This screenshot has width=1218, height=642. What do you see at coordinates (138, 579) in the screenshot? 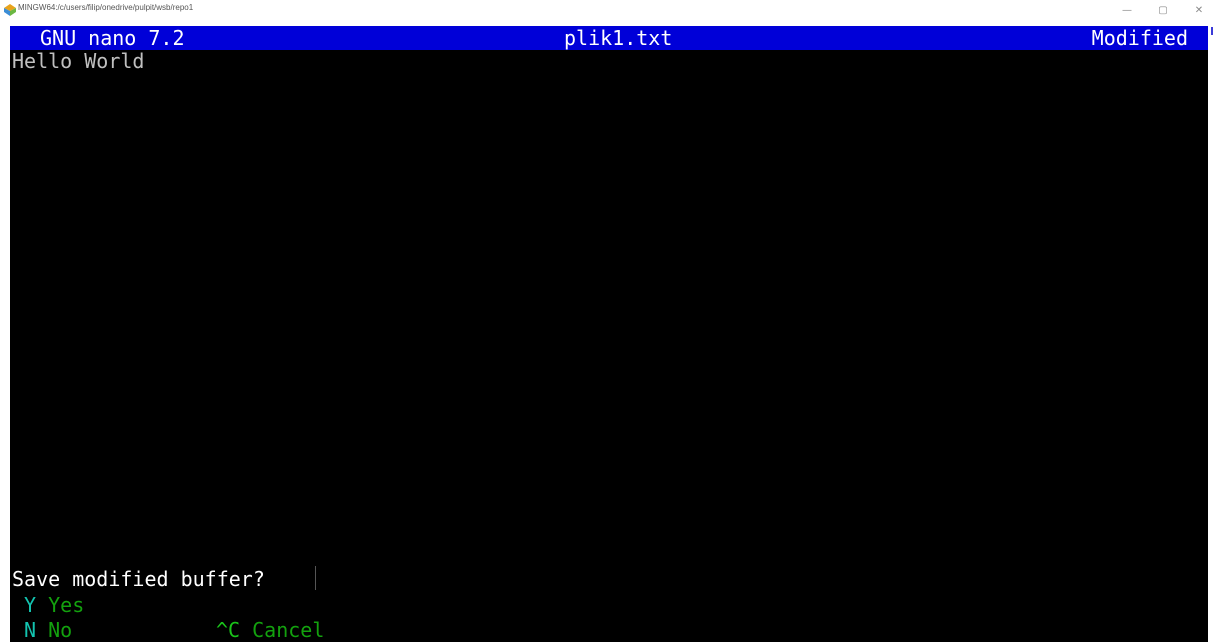
I see `save-prompt: Save modified buffer?` at bounding box center [138, 579].